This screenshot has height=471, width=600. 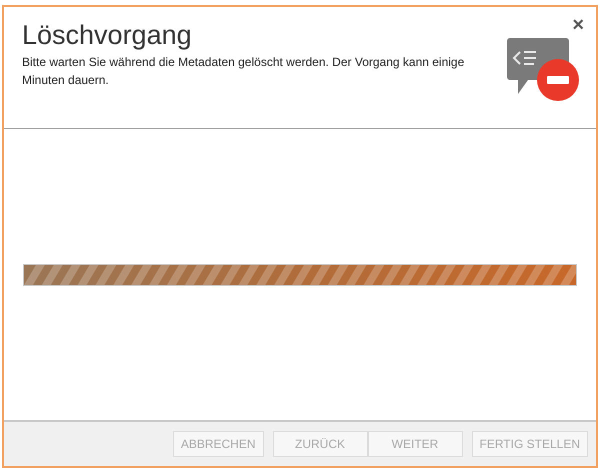 I want to click on dialog-title: Löschvorgang, so click(x=107, y=35).